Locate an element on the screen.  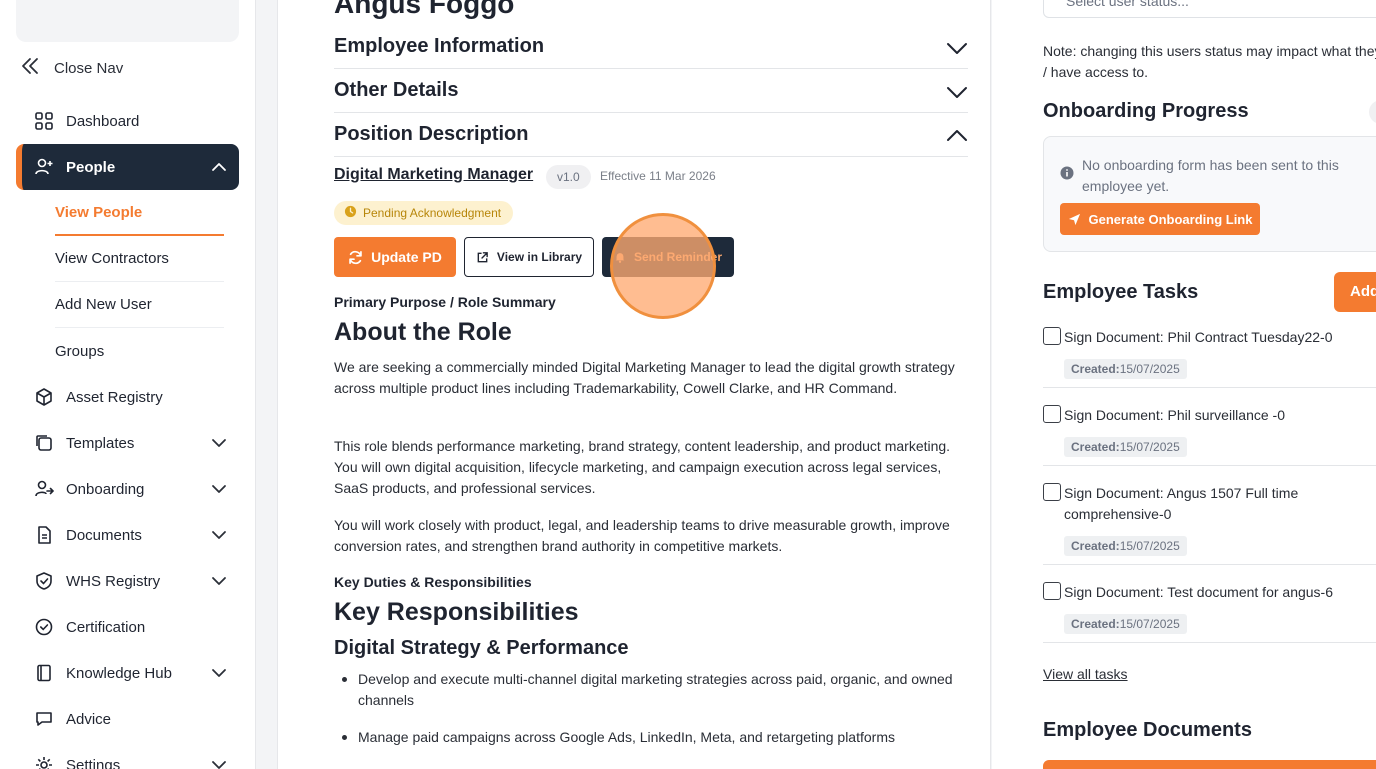
info-icon is located at coordinates (1067, 175).